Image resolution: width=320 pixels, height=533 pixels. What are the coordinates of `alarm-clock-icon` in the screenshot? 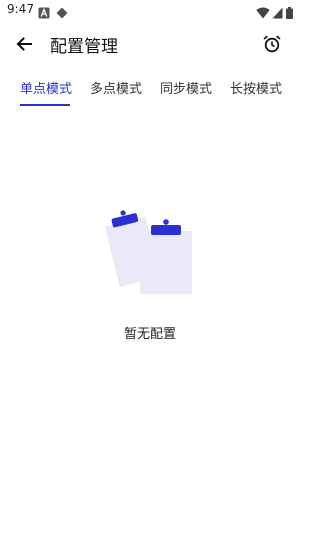 It's located at (272, 44).